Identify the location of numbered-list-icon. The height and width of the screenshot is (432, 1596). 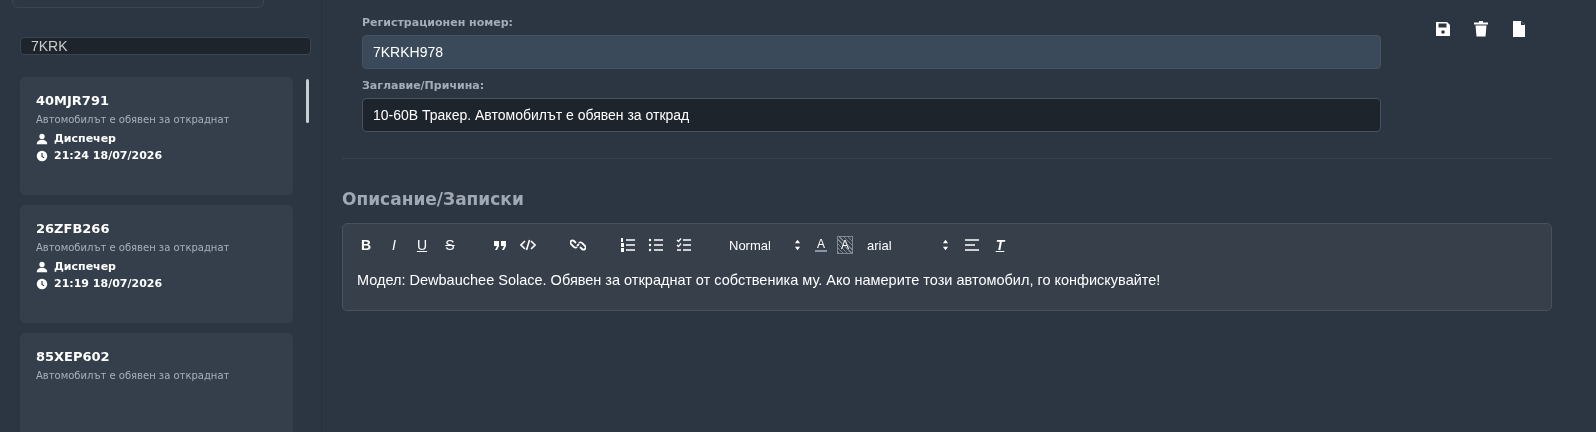
(628, 245).